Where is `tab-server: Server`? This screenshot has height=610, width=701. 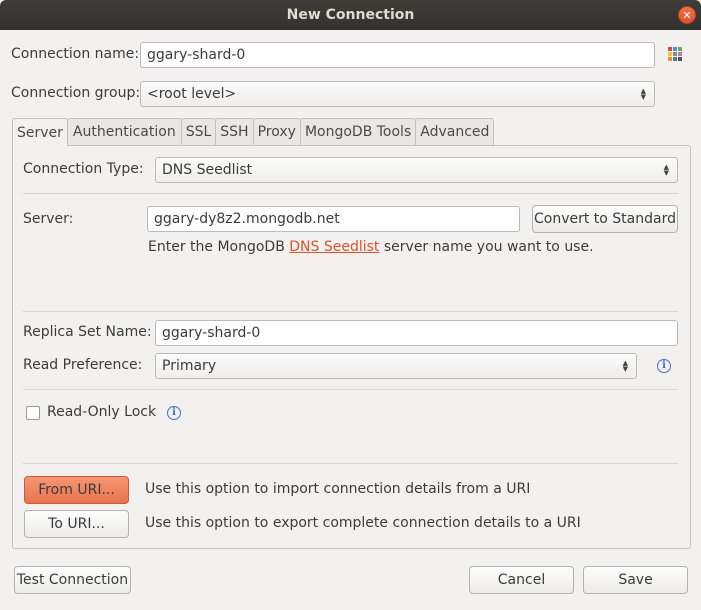
tab-server: Server is located at coordinates (40, 132).